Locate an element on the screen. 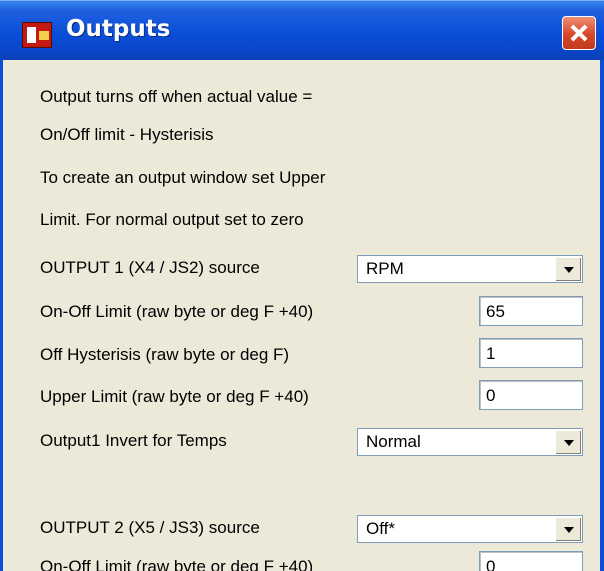 This screenshot has width=604, height=571. output1-invert-value: Normal is located at coordinates (393, 441).